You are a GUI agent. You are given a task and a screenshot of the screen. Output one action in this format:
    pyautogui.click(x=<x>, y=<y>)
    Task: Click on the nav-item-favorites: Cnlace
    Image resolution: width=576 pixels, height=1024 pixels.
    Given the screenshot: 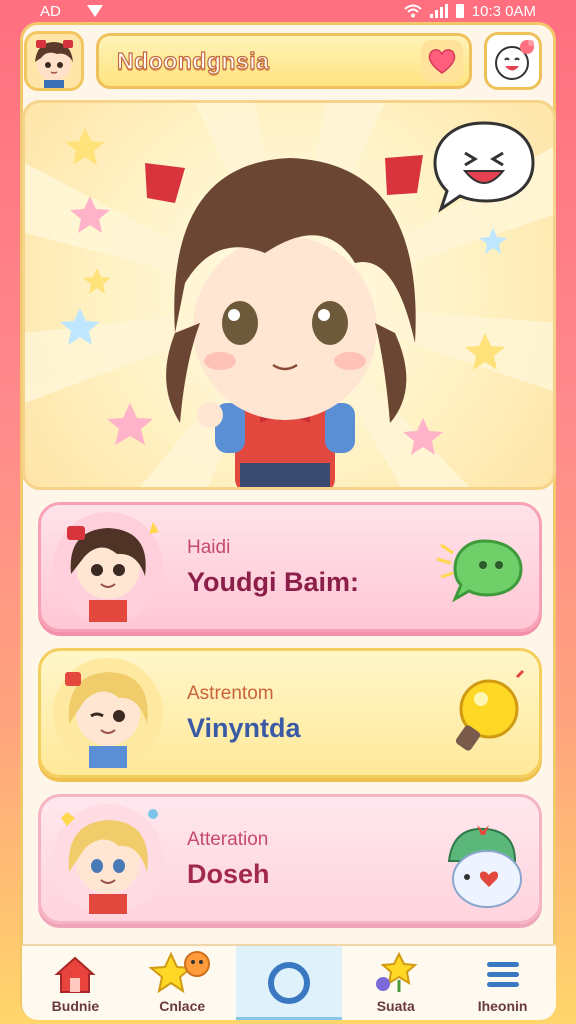 What is the action you would take?
    pyautogui.click(x=182, y=983)
    